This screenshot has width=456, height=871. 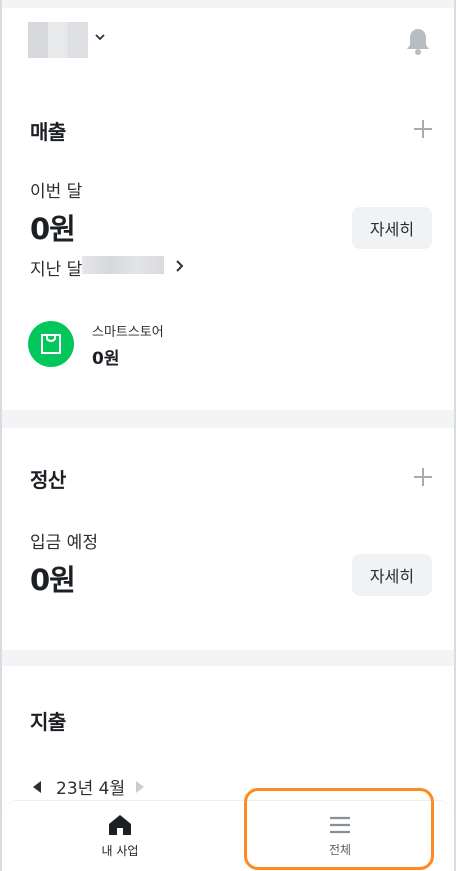 What do you see at coordinates (392, 228) in the screenshot?
I see `sales-detail-button: 자세히` at bounding box center [392, 228].